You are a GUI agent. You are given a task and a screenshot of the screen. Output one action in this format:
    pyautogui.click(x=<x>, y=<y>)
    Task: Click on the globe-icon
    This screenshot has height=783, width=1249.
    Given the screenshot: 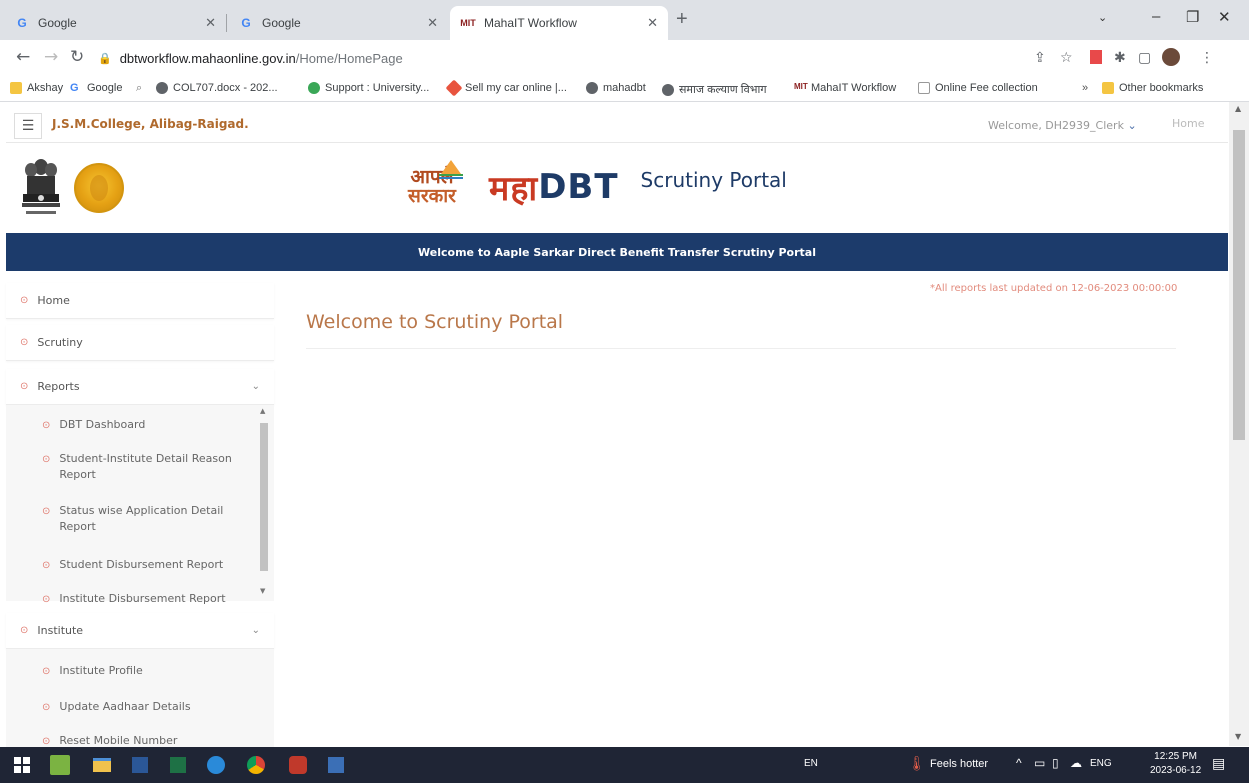 What is the action you would take?
    pyautogui.click(x=668, y=89)
    